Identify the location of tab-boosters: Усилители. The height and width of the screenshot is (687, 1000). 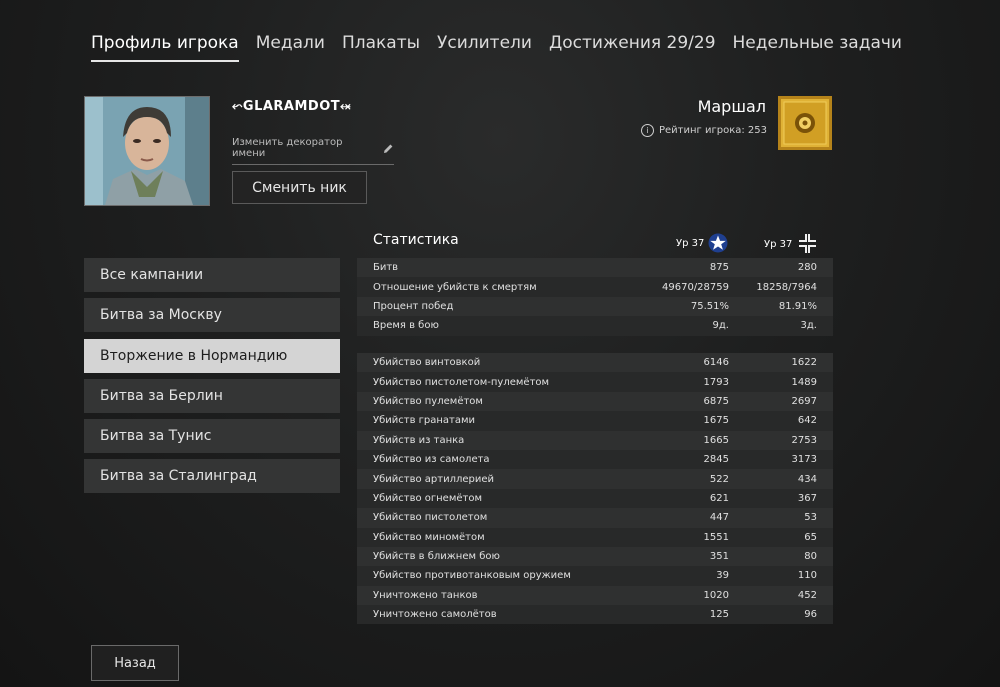
(484, 47).